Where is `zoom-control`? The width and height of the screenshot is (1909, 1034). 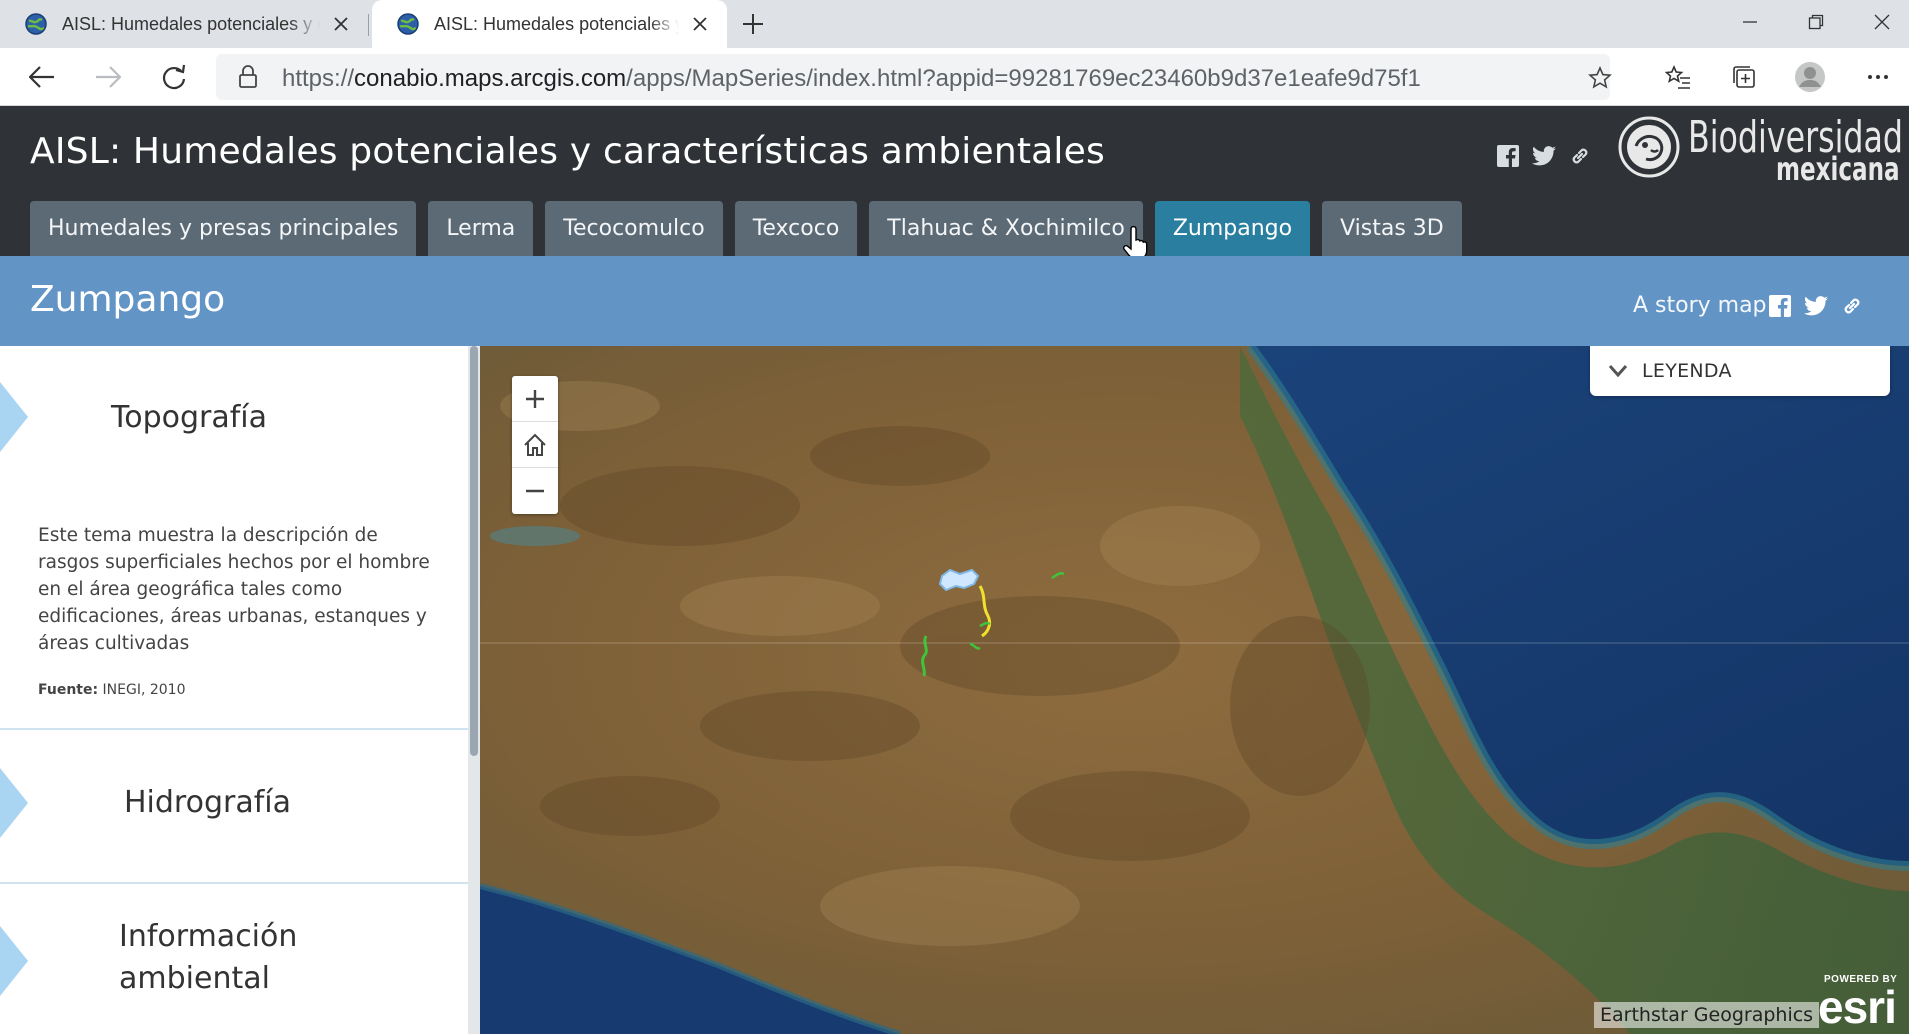
zoom-control is located at coordinates (535, 445).